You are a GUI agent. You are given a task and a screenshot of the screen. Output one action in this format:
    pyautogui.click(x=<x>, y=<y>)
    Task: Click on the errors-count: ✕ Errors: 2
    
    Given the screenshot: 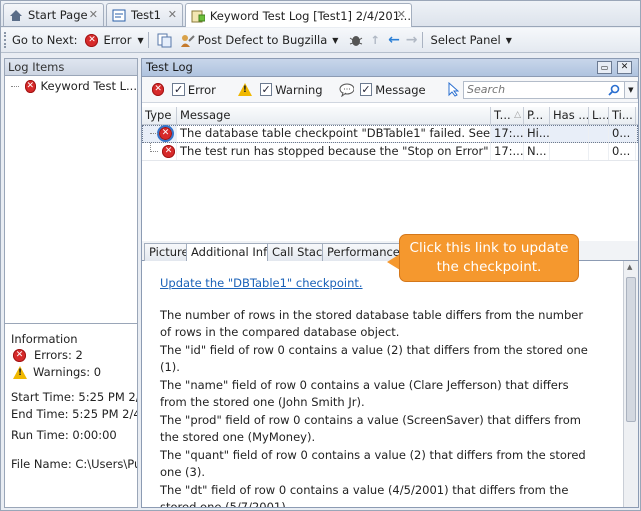 What is the action you would take?
    pyautogui.click(x=48, y=355)
    